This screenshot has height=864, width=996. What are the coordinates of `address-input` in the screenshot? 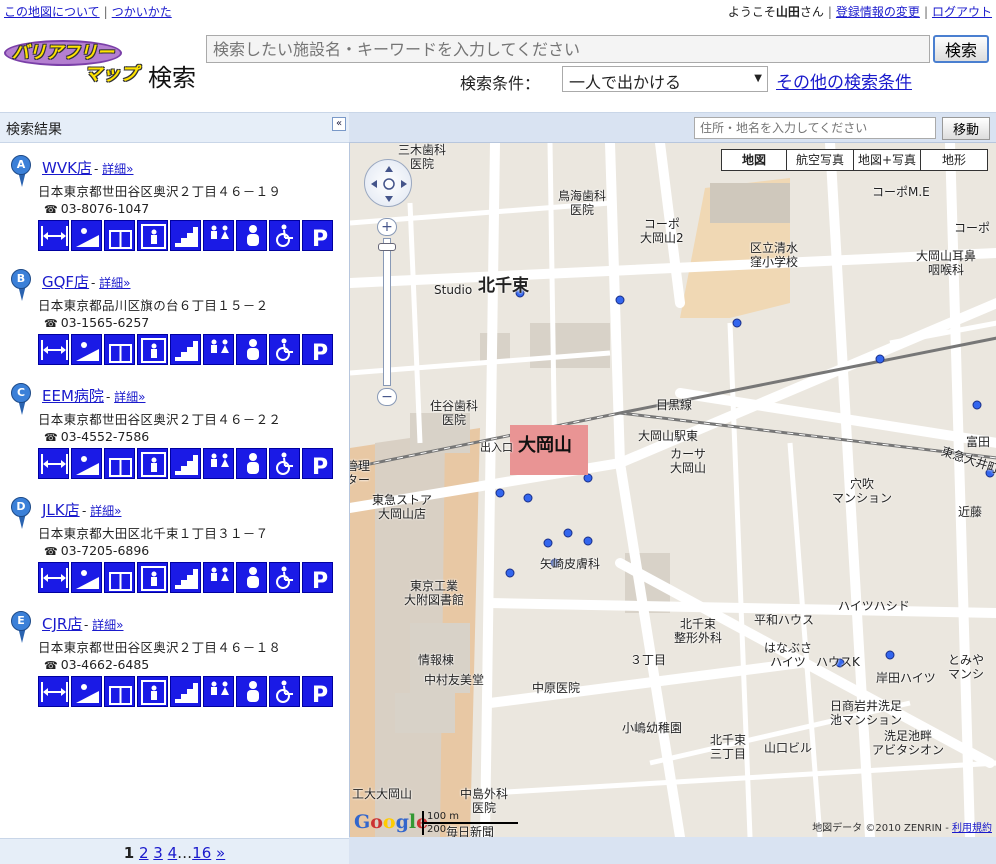 It's located at (815, 128).